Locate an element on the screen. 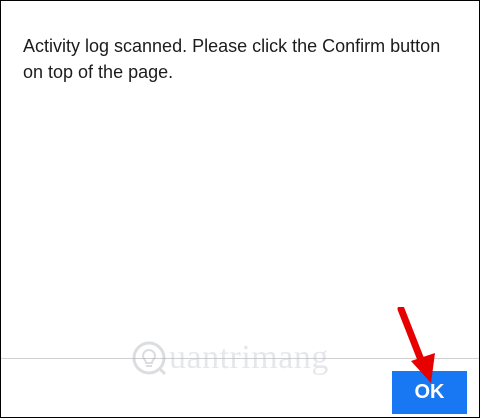  red-pointer-arrow-icon is located at coordinates (416, 345).